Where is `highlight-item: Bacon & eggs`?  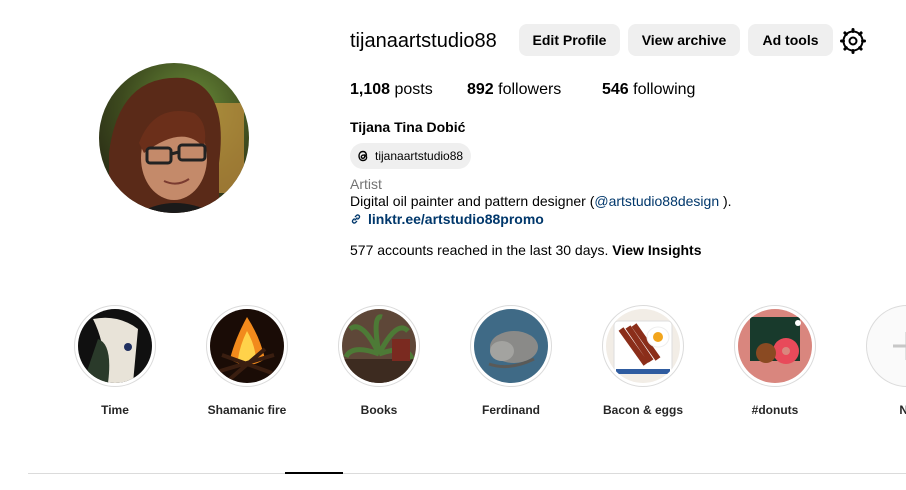 highlight-item: Bacon & eggs is located at coordinates (643, 361).